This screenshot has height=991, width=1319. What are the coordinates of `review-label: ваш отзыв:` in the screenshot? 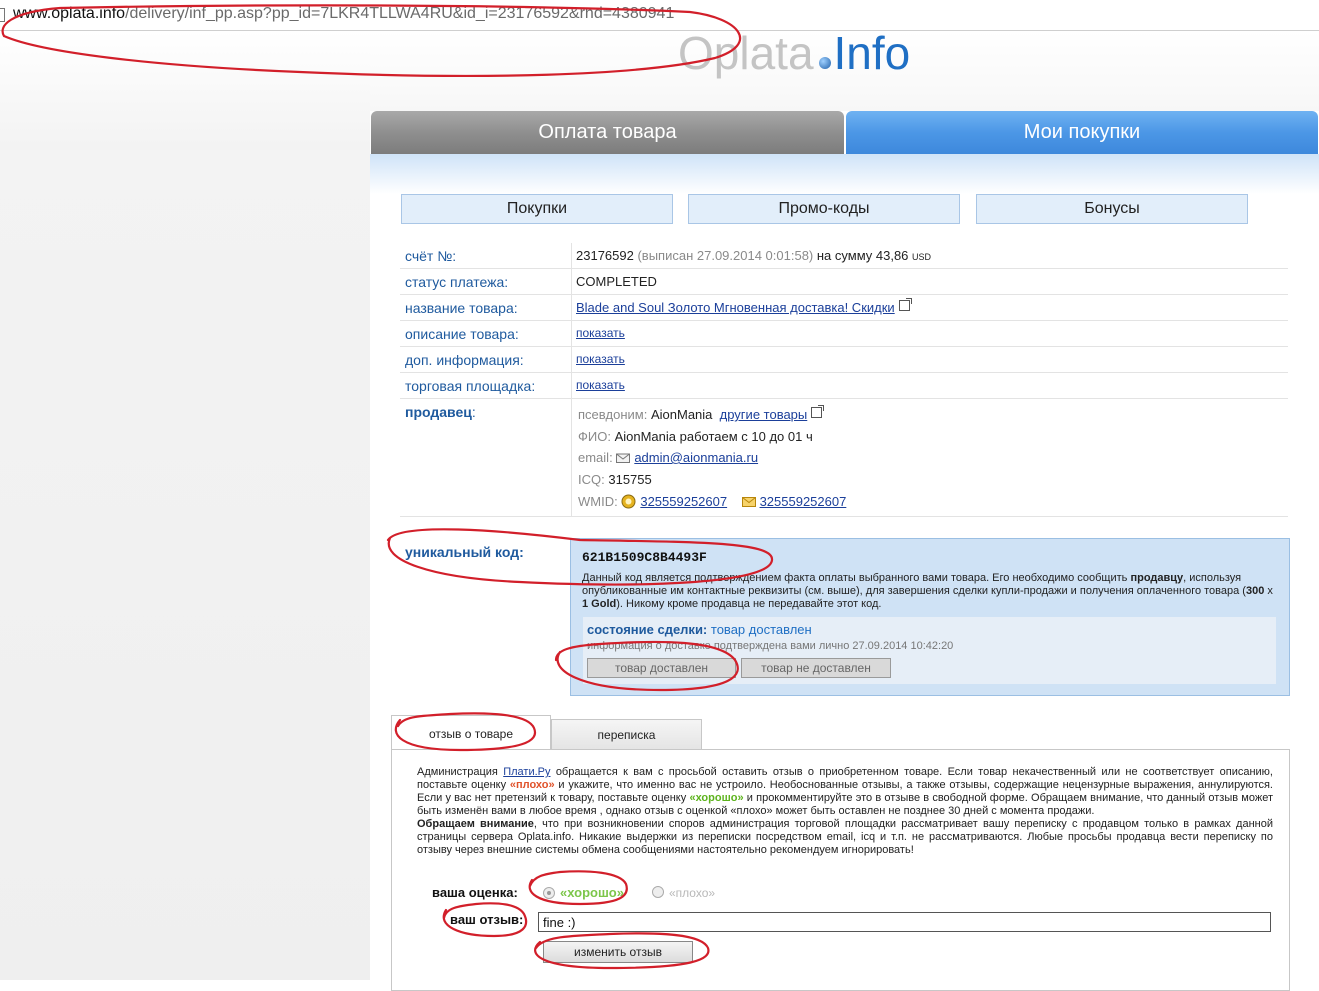 It's located at (487, 919).